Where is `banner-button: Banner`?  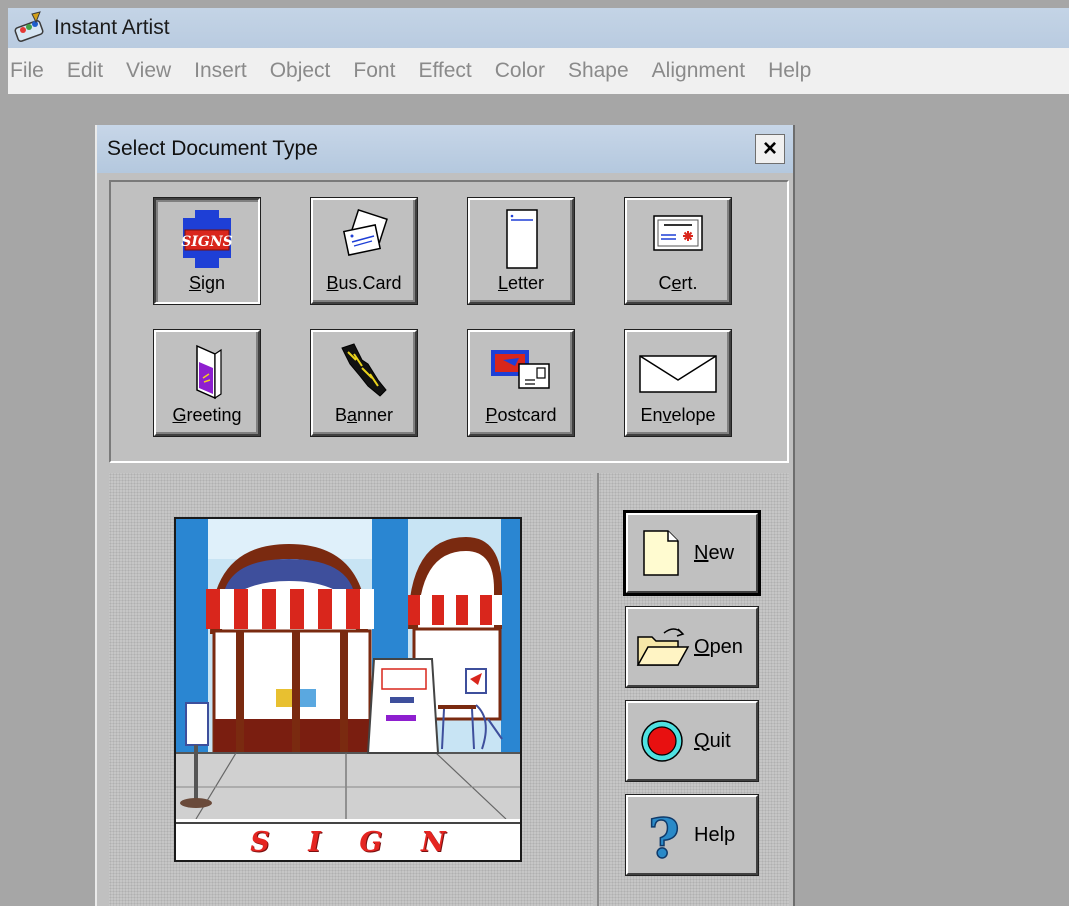
banner-button: Banner is located at coordinates (364, 383).